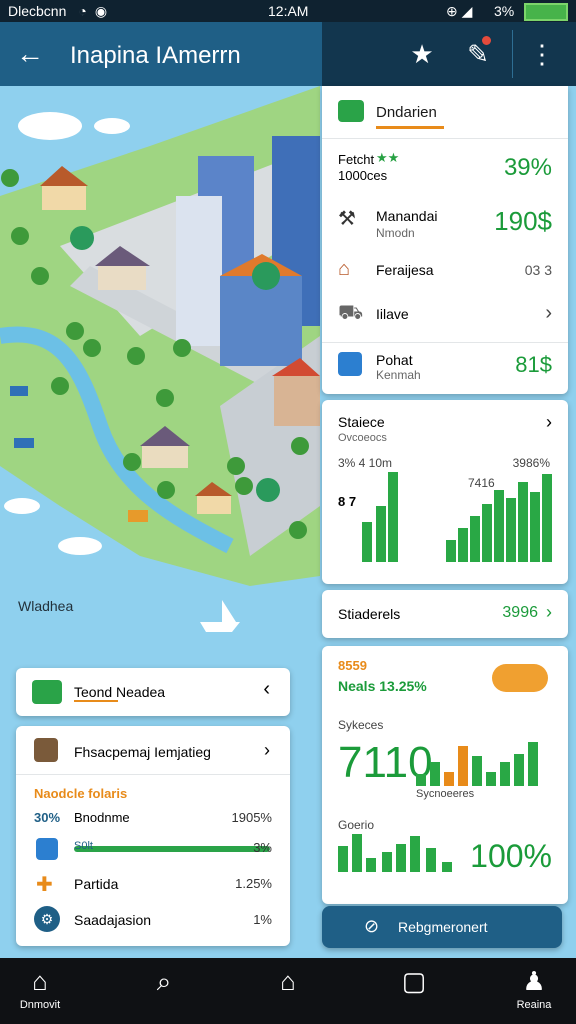 The width and height of the screenshot is (576, 1024). What do you see at coordinates (153, 821) in the screenshot?
I see `list-item: 30% Bnodnme 1905%` at bounding box center [153, 821].